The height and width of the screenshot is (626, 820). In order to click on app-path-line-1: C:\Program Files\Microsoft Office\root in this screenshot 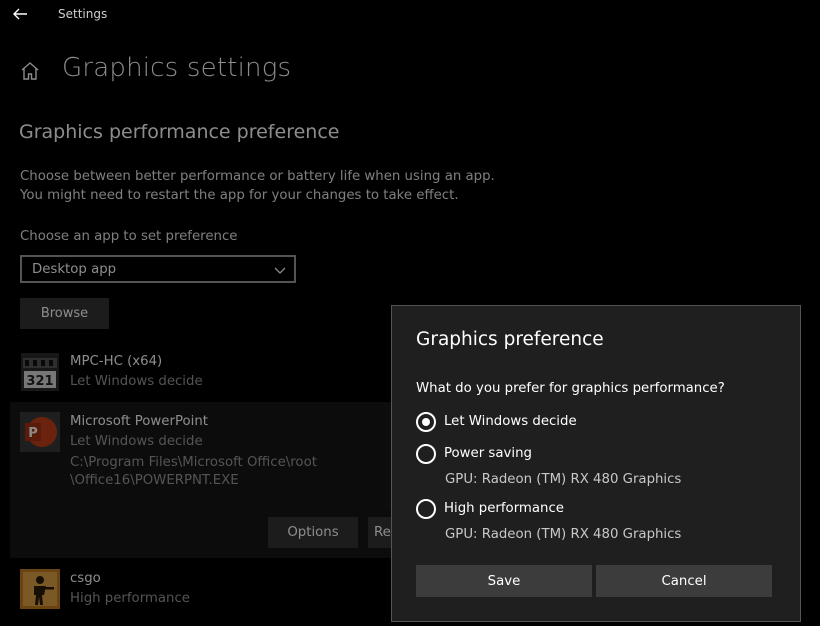, I will do `click(193, 462)`.